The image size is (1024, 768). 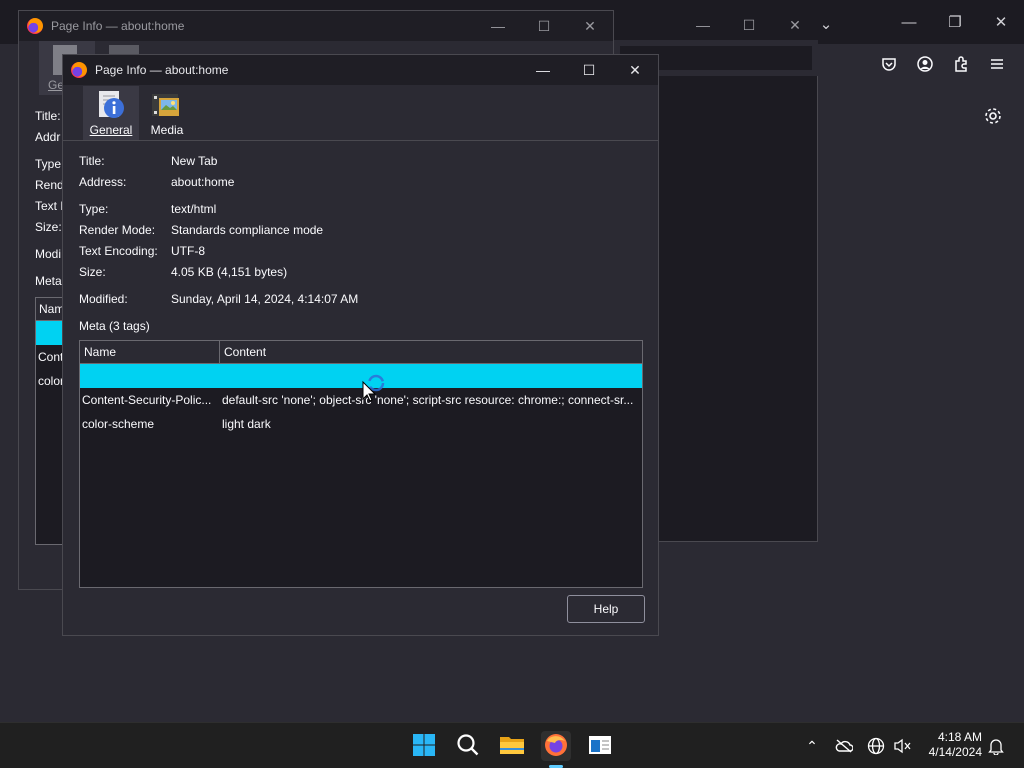 I want to click on table-row: Cont, so click(x=50, y=357).